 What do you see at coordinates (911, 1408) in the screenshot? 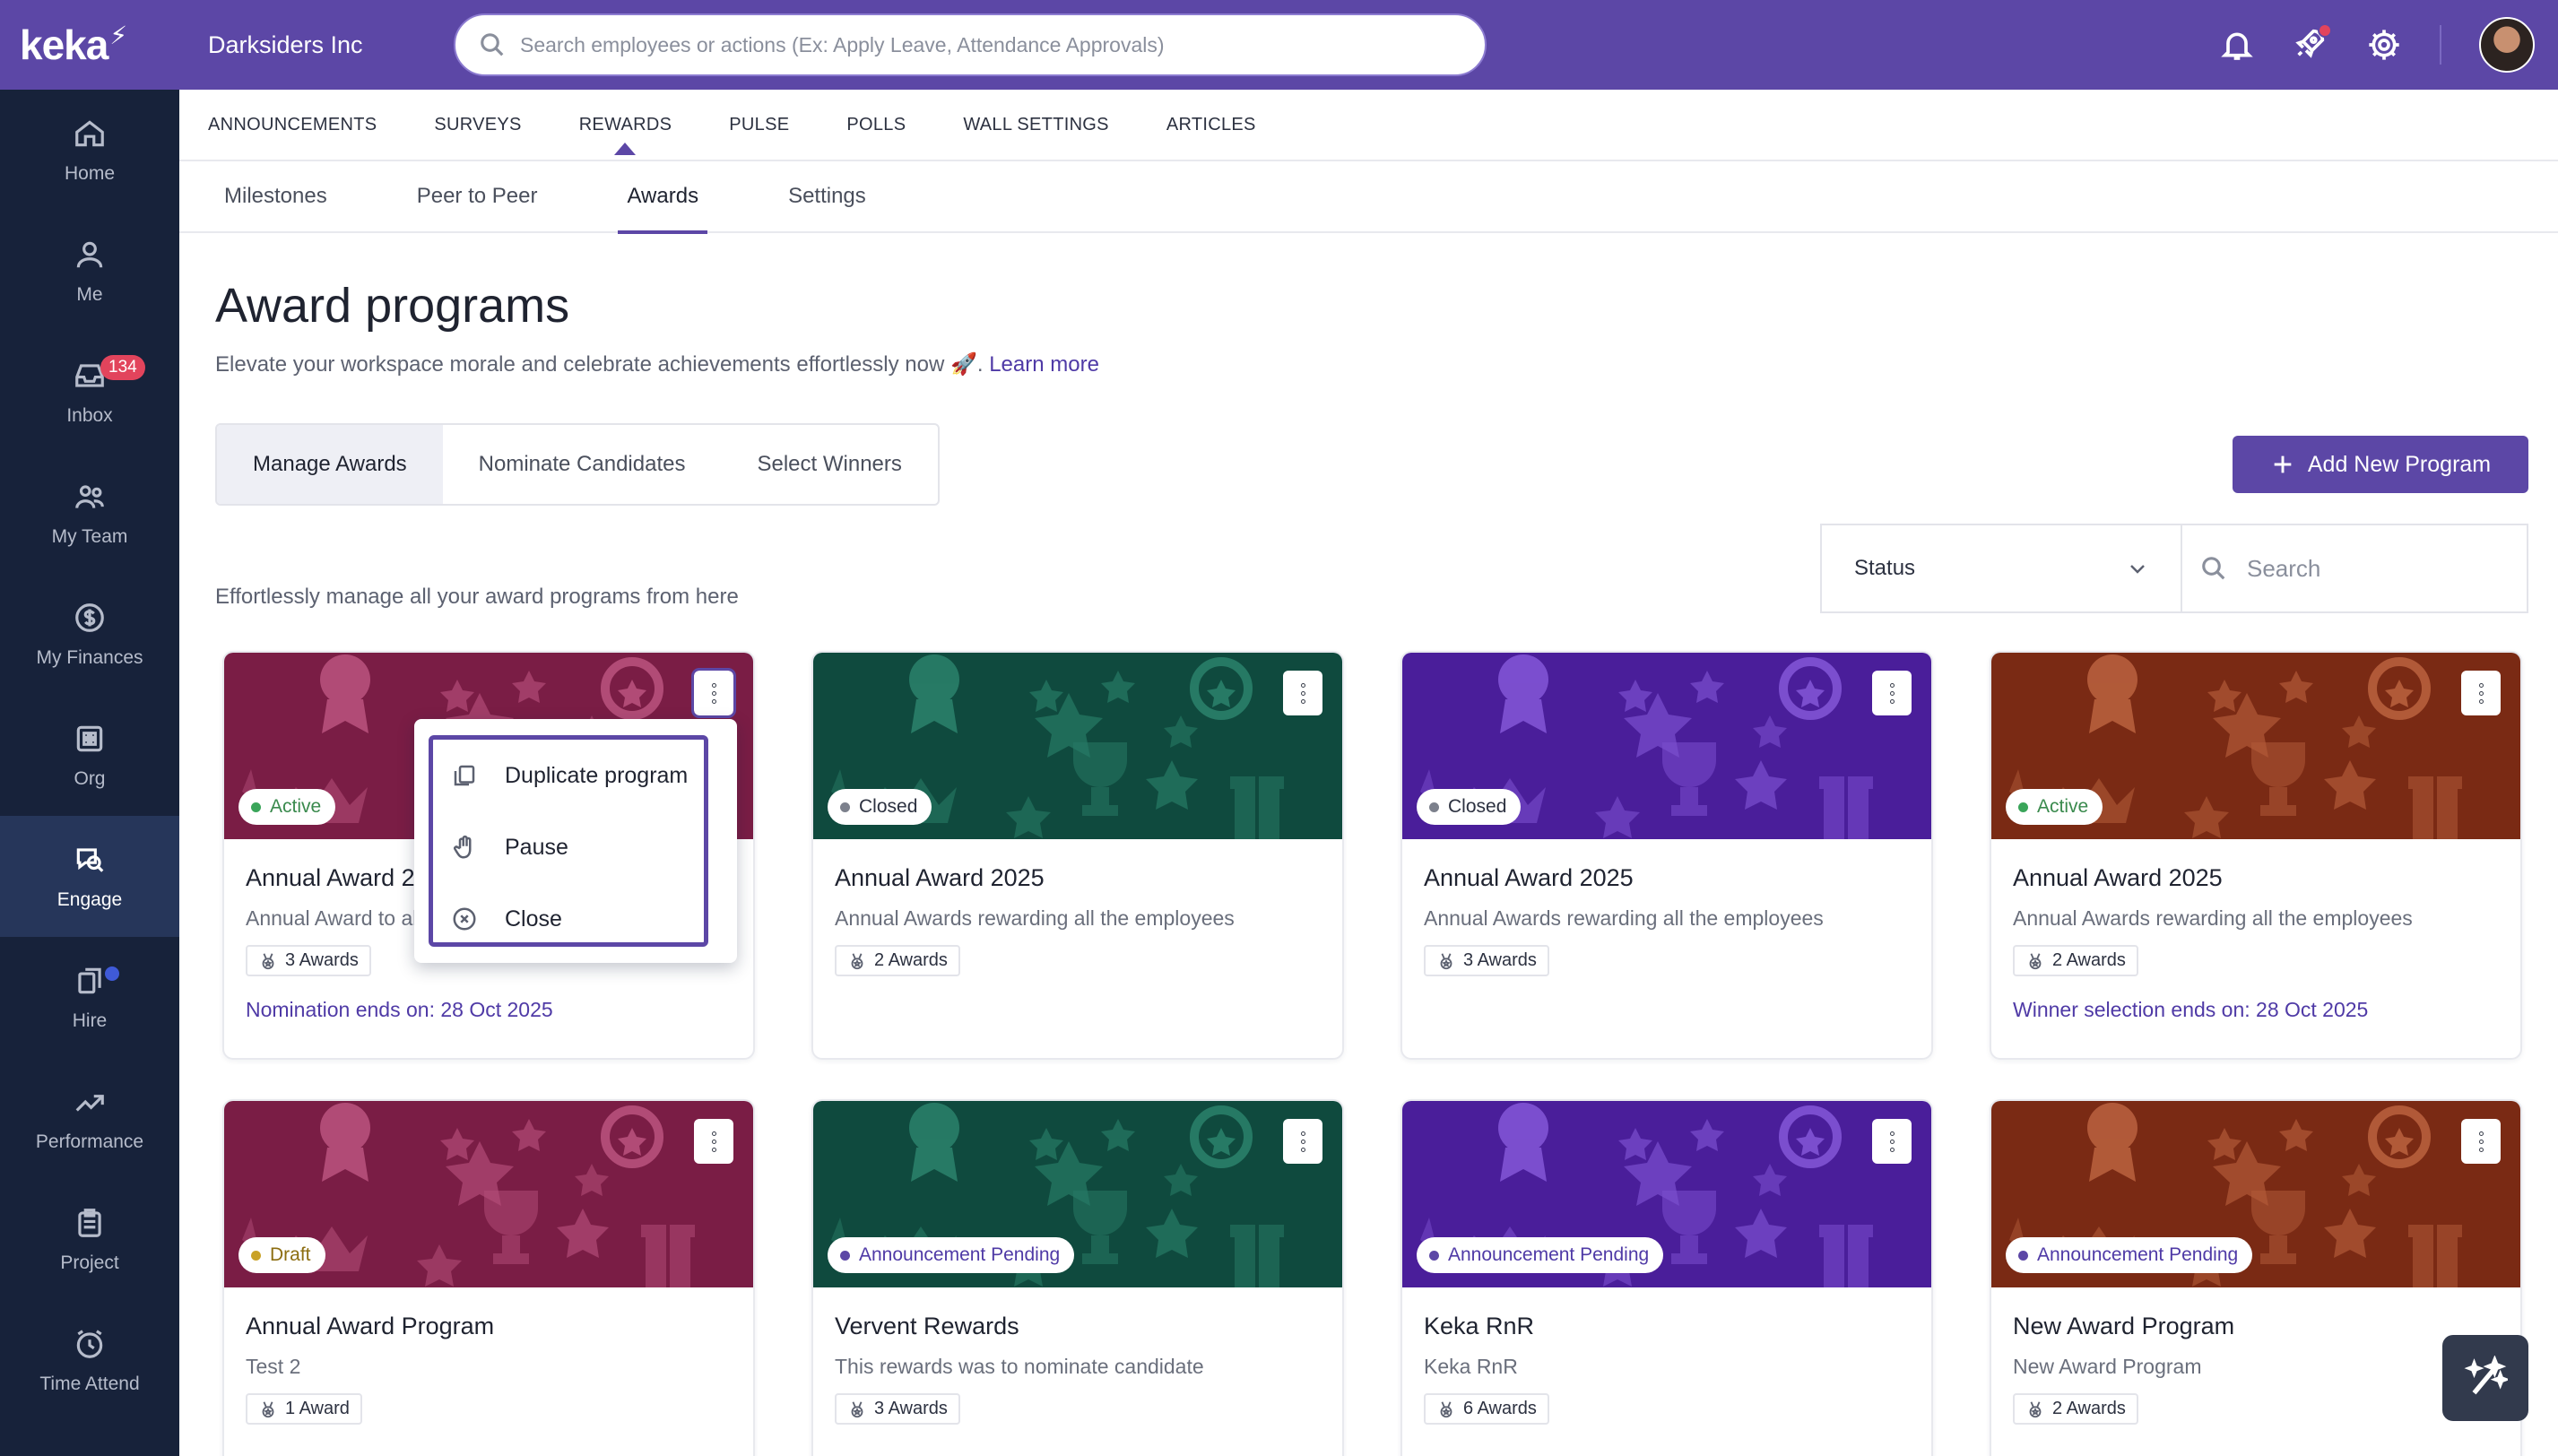
I see `awards-count: 3 Awards` at bounding box center [911, 1408].